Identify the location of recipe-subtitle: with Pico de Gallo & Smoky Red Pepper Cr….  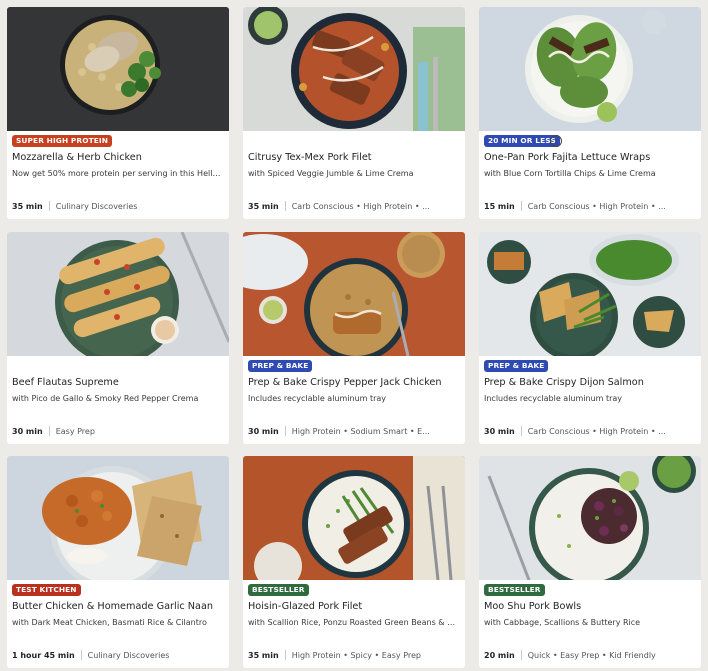
(105, 398).